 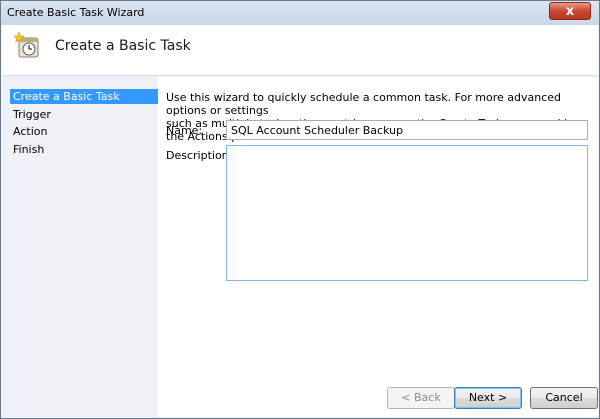 I want to click on close-icon: x, so click(x=570, y=11).